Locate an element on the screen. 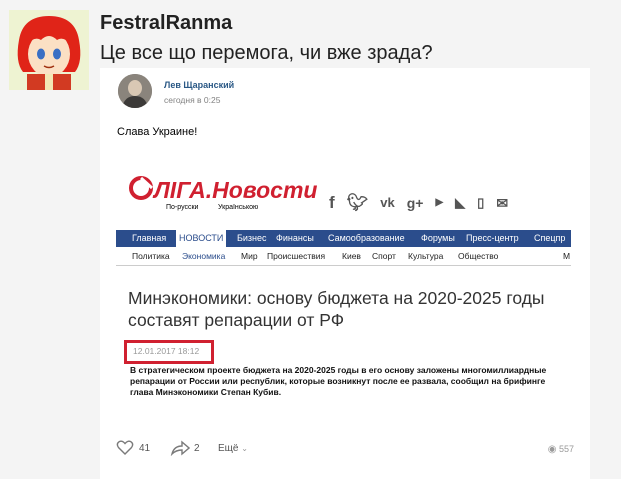  view-count: 557 is located at coordinates (566, 449).